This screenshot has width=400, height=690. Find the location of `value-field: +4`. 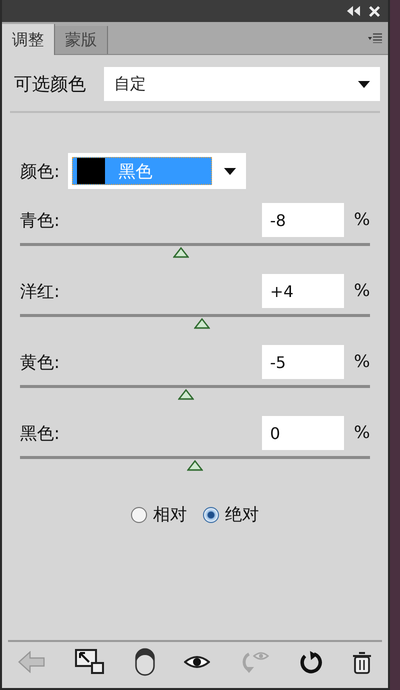

value-field: +4 is located at coordinates (303, 291).